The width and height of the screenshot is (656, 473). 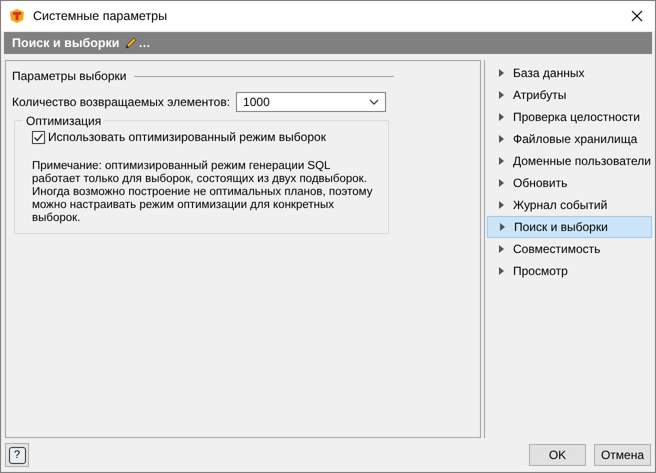 I want to click on app-logo-icon, so click(x=17, y=16).